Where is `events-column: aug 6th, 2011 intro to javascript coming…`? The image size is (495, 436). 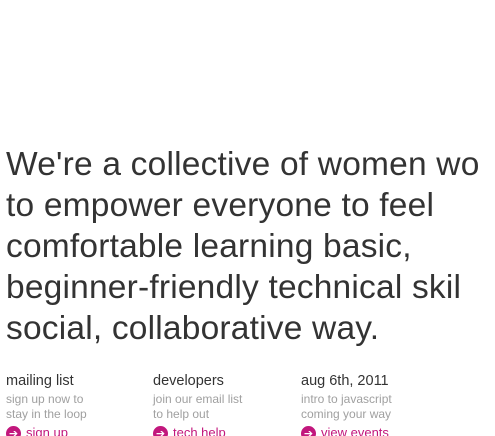
events-column: aug 6th, 2011 intro to javascript coming… is located at coordinates (371, 404).